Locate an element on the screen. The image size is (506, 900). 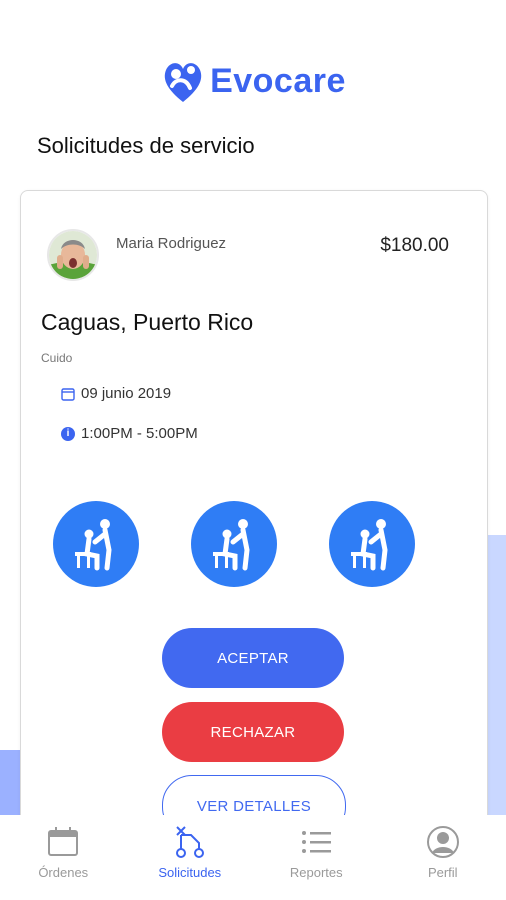
care-icons is located at coordinates (253, 544).